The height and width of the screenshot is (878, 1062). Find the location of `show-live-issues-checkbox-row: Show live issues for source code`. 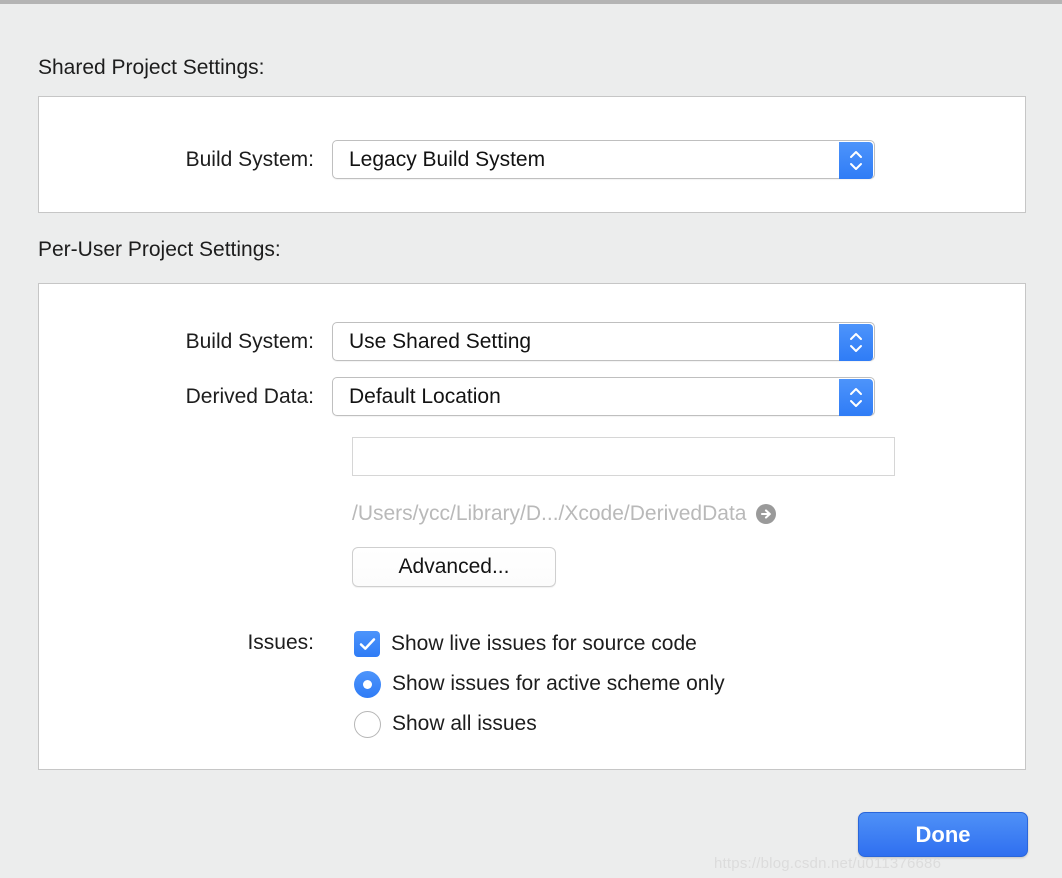

show-live-issues-checkbox-row: Show live issues for source code is located at coordinates (539, 644).